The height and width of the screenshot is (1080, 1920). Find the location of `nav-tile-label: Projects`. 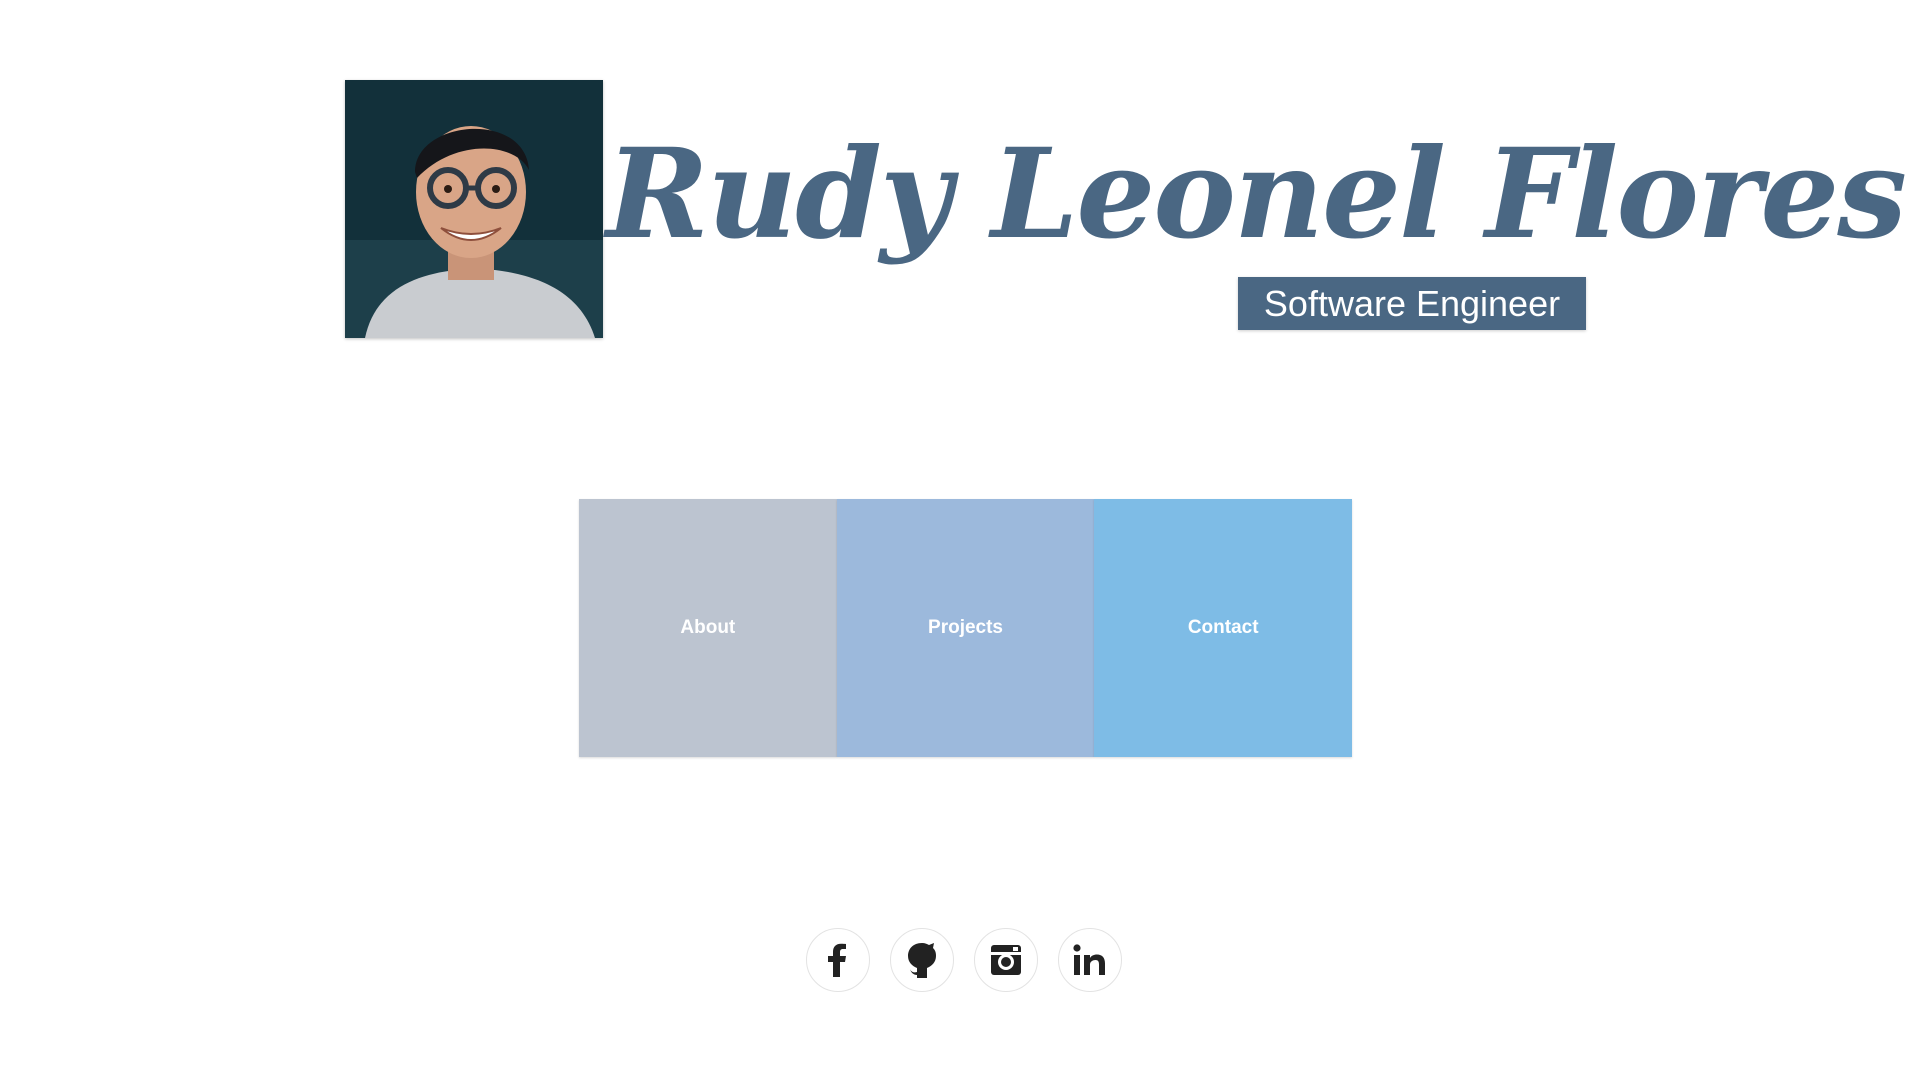

nav-tile-label: Projects is located at coordinates (965, 627).